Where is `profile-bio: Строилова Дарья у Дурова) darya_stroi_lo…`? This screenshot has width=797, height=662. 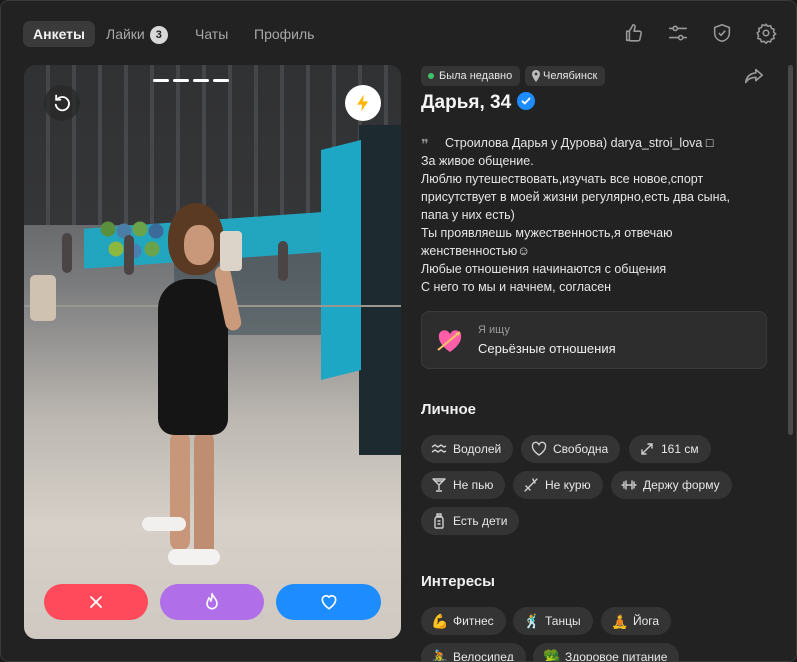
profile-bio: Строилова Дарья у Дурова) darya_stroi_lo… is located at coordinates (594, 215).